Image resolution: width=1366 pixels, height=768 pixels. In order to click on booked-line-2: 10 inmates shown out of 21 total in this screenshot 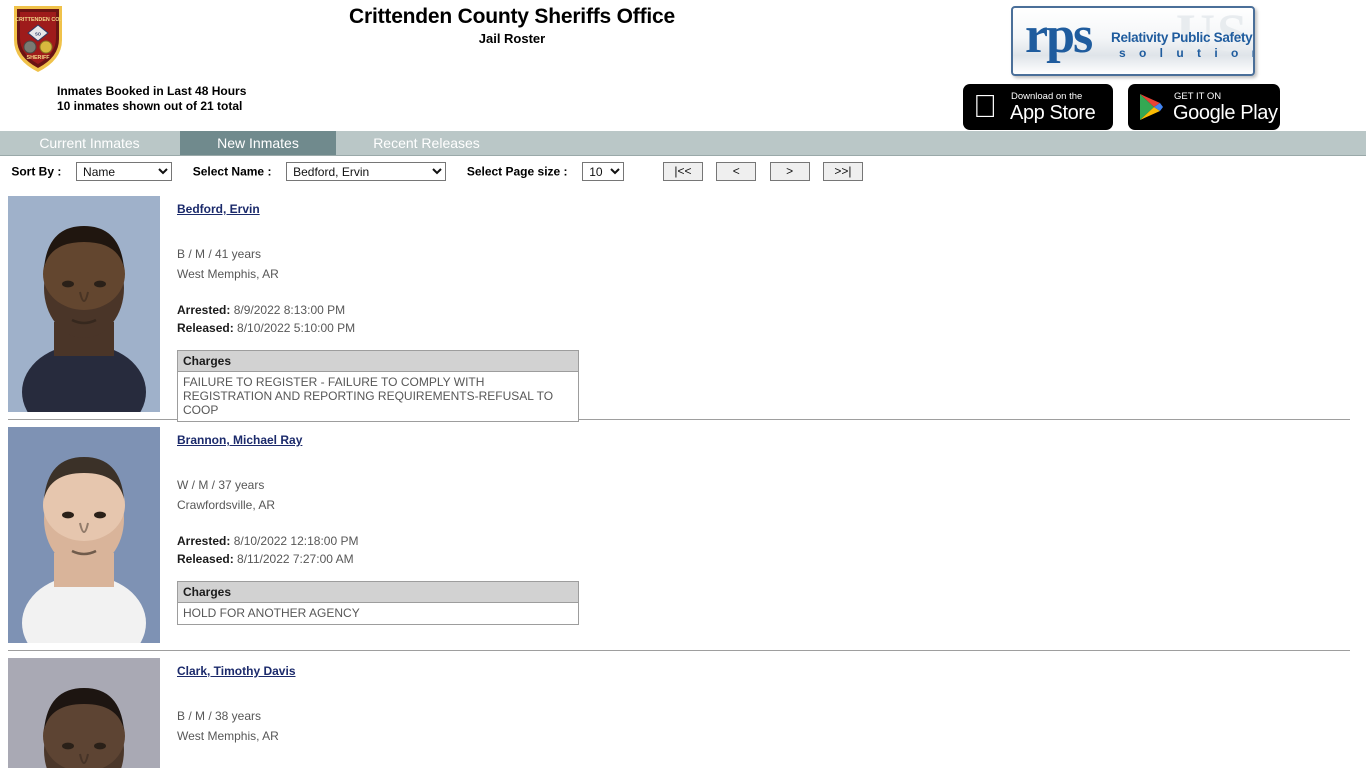, I will do `click(150, 106)`.